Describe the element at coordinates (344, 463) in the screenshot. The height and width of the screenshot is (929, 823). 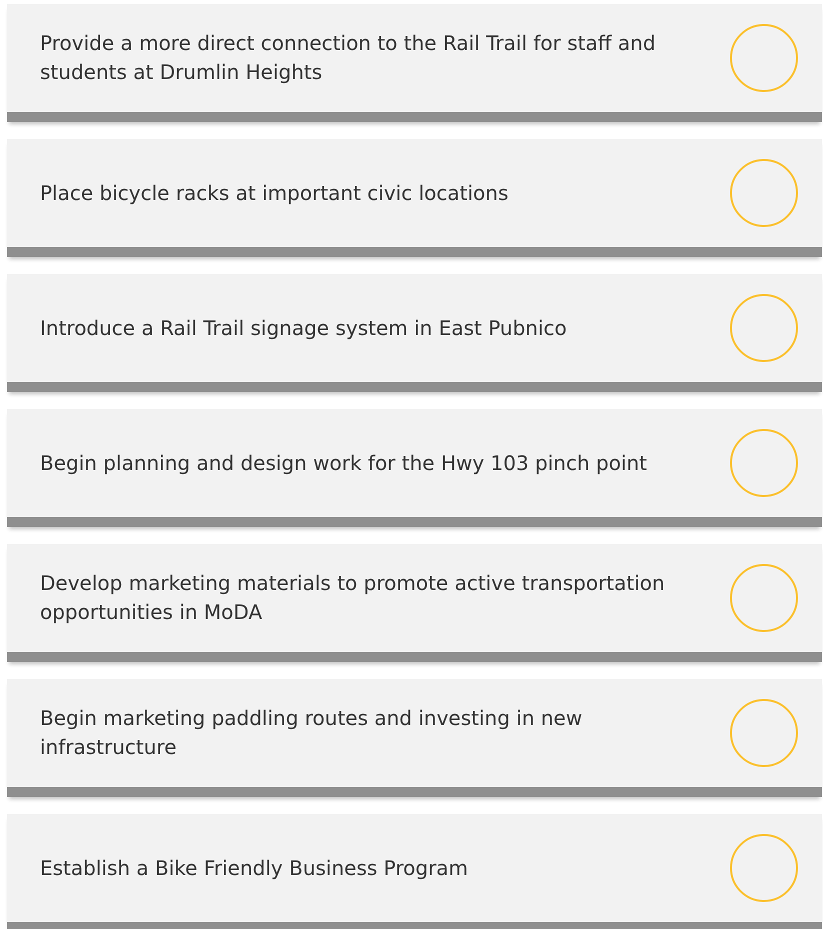
I see `task-label: Begin planning and design work for the Hwy 103 pinch point` at that location.